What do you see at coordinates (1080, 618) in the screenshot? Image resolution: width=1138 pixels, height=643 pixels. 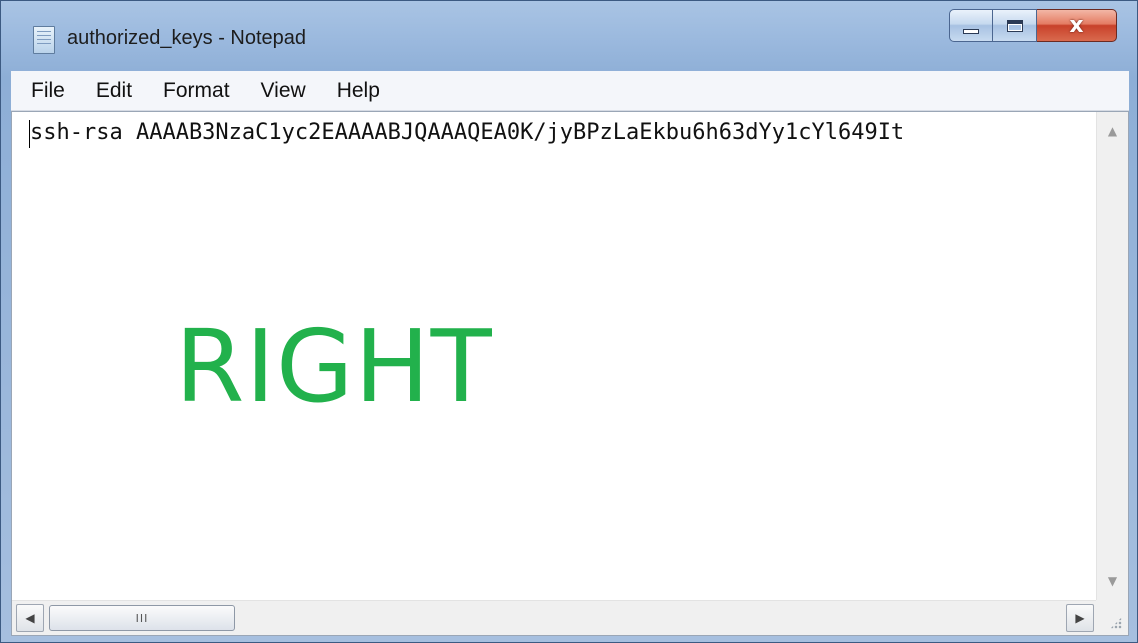 I see `scroll-right-arrow-icon: ▶` at bounding box center [1080, 618].